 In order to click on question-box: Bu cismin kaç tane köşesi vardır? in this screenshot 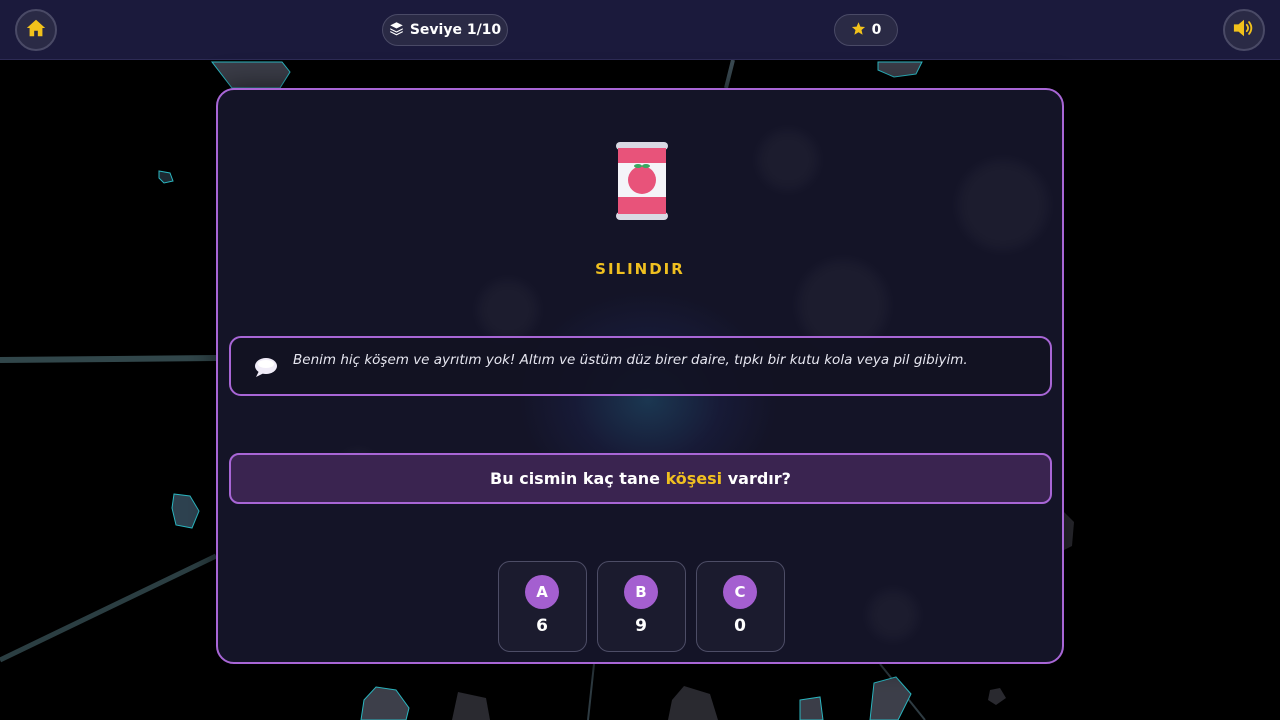, I will do `click(640, 478)`.